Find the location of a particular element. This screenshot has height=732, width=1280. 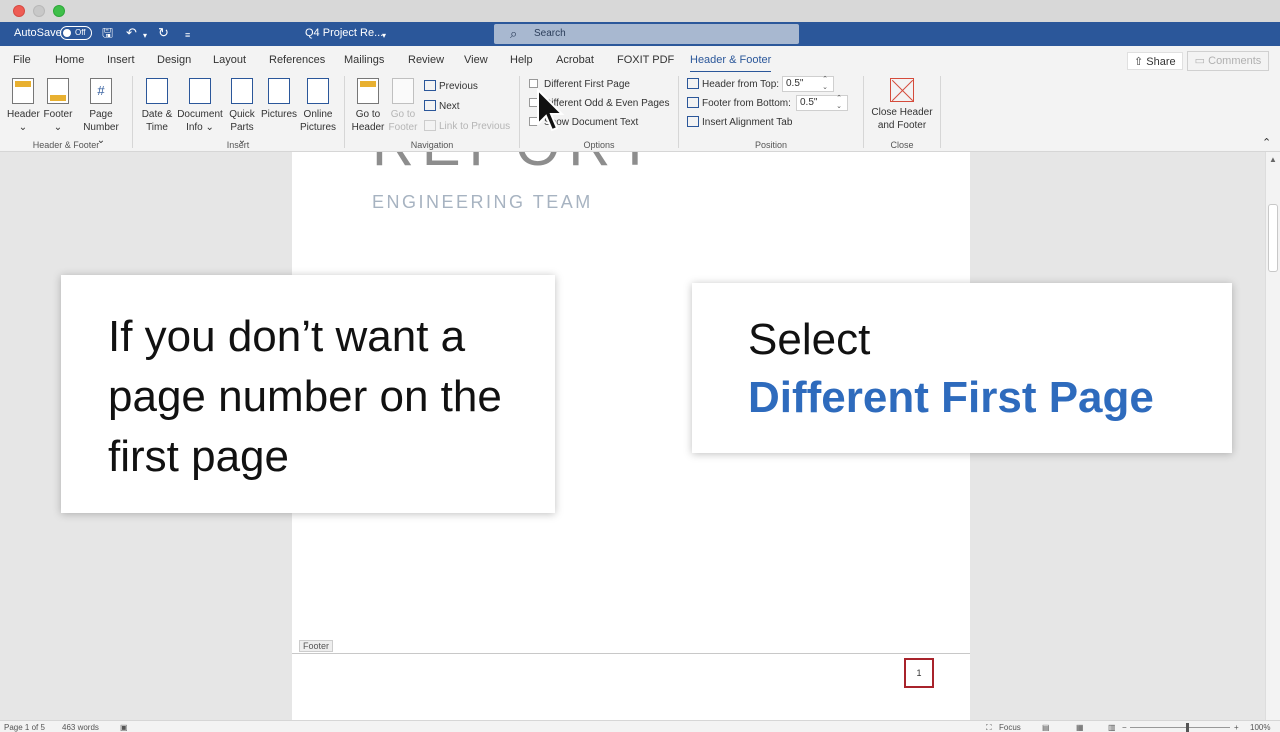

scroll-up-icon: ▲ is located at coordinates (1273, 159).